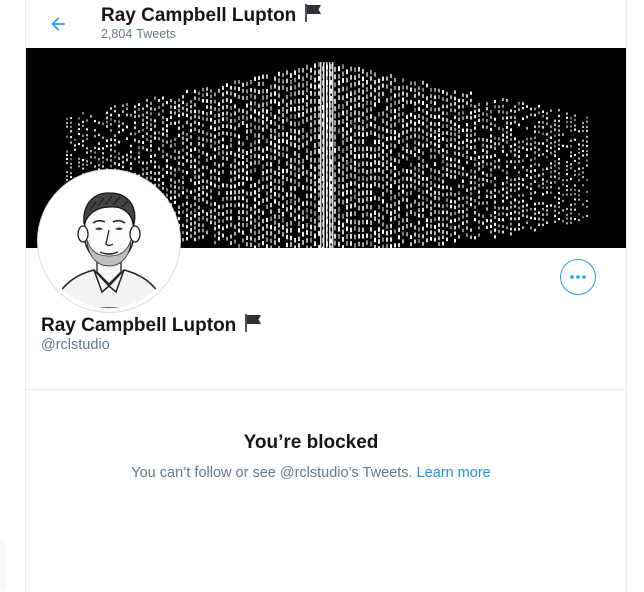  What do you see at coordinates (454, 473) in the screenshot?
I see `learn-more-link: Learn more` at bounding box center [454, 473].